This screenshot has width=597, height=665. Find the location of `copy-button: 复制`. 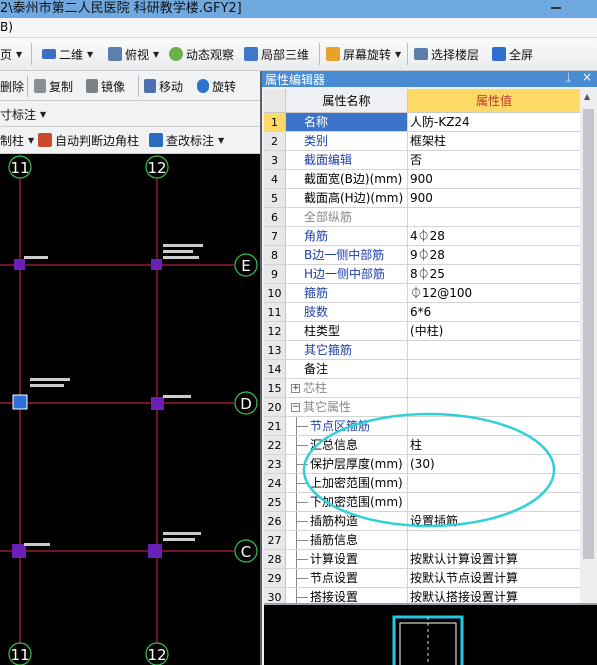

copy-button: 复制 is located at coordinates (53, 86).